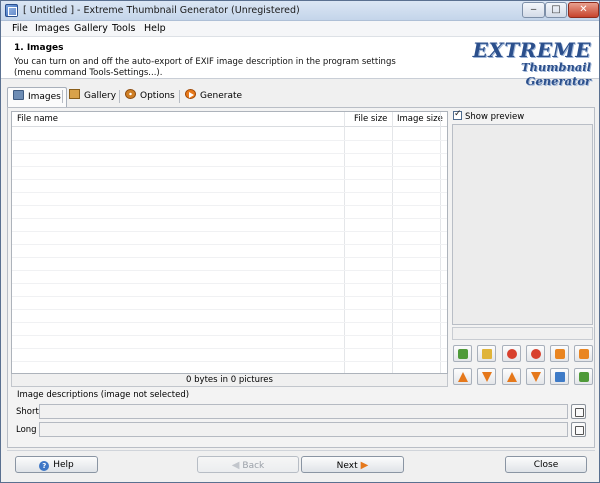 This screenshot has height=483, width=600. Describe the element at coordinates (26, 430) in the screenshot. I see `long-description-label: Long` at that location.